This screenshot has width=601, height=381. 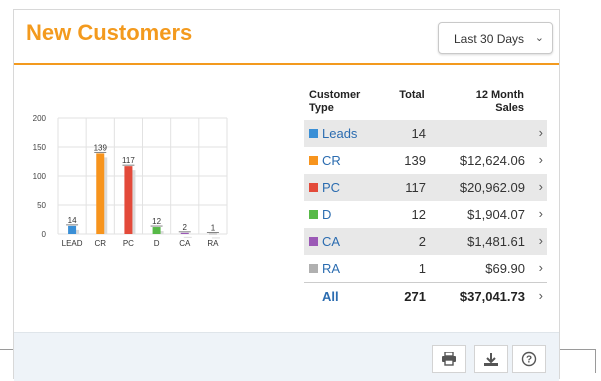 I want to click on table-row: CR 139 $12,624.06 ›, so click(x=425, y=160).